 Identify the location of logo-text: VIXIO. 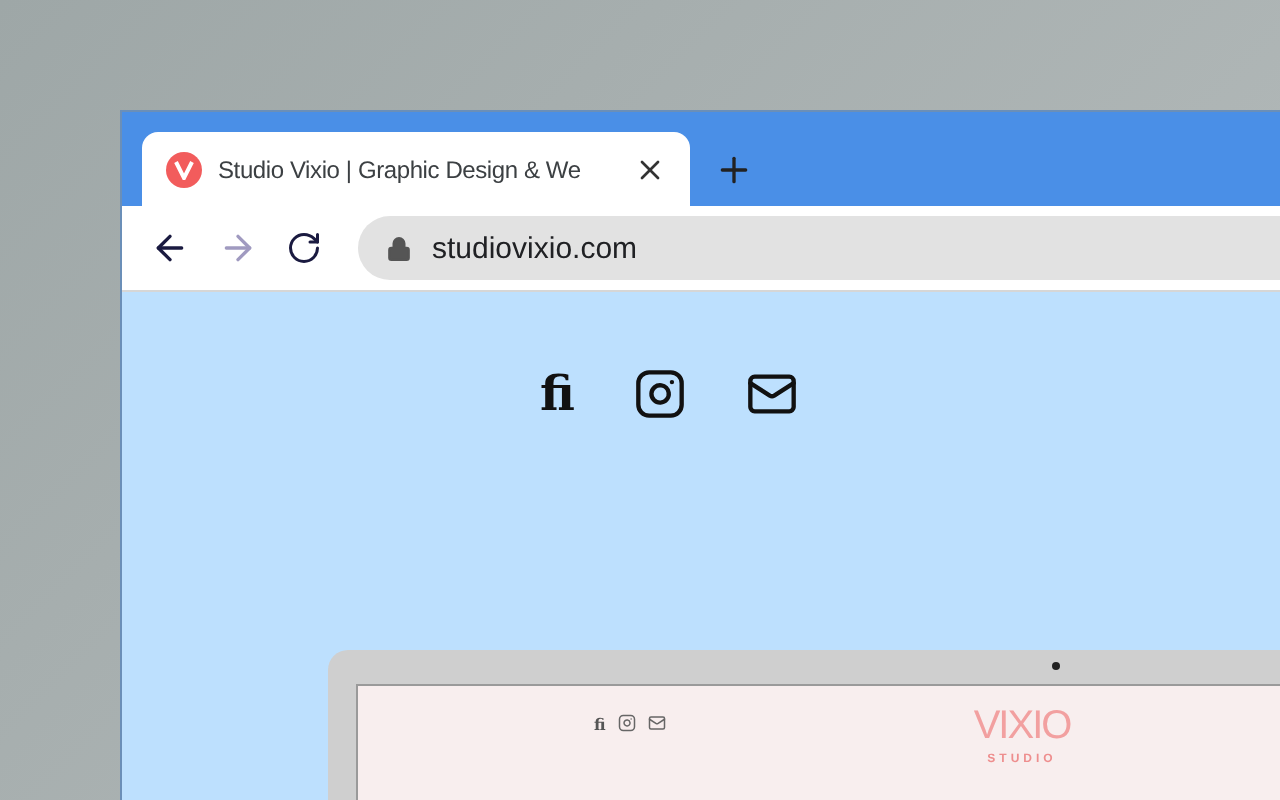
(1022, 726).